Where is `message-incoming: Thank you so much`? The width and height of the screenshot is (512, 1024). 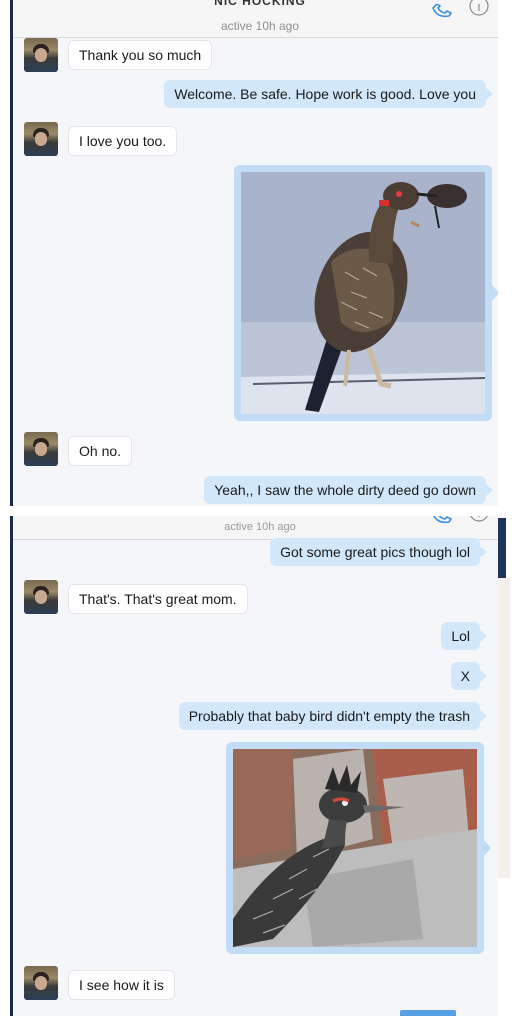
message-incoming: Thank you so much is located at coordinates (140, 55).